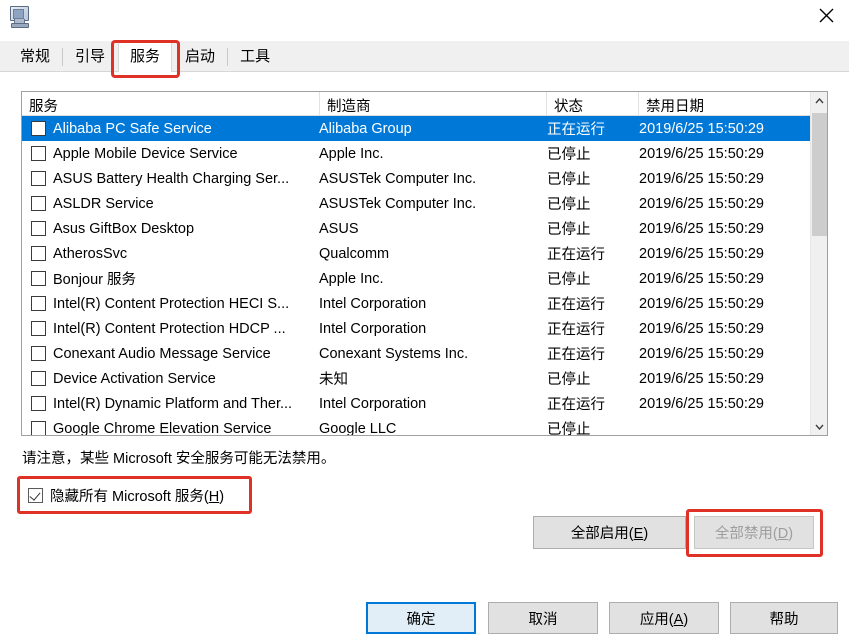 The width and height of the screenshot is (849, 634). I want to click on hide-microsoft-services-label: 隐藏所有 Microsoft 服务(H), so click(137, 497).